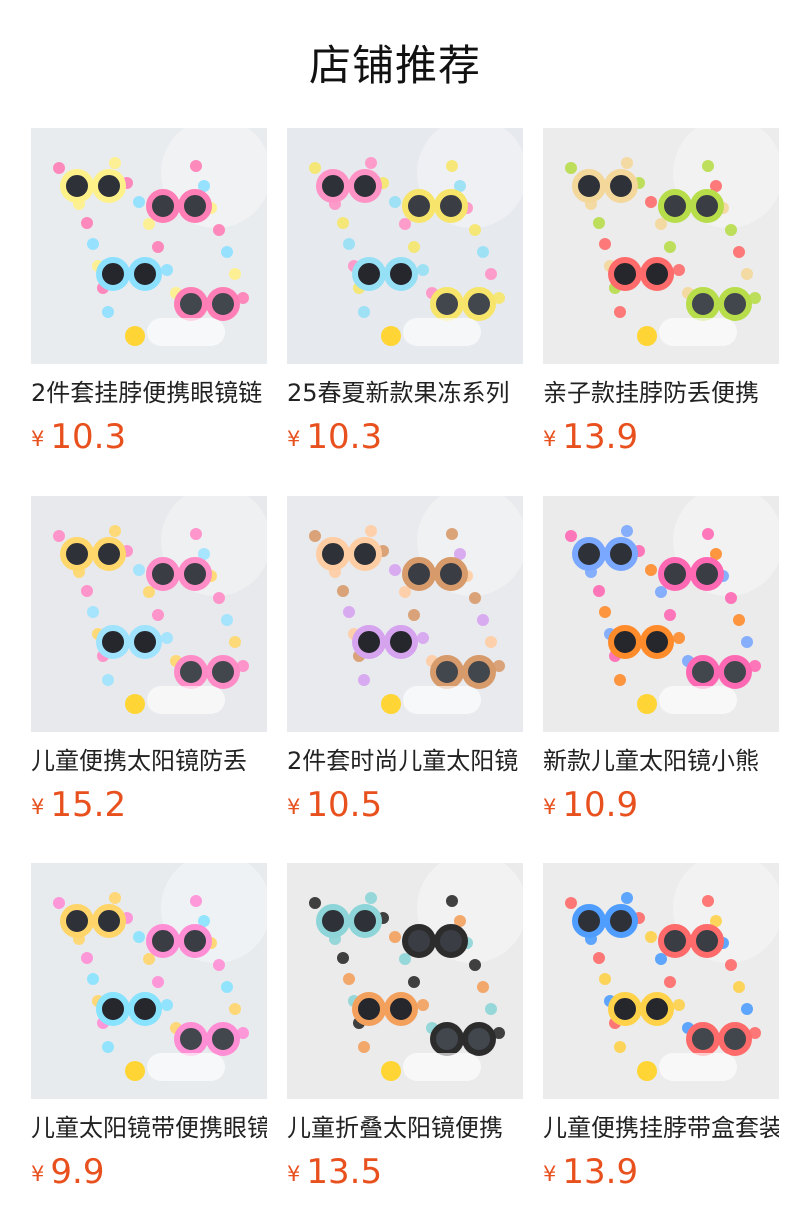 The width and height of the screenshot is (790, 1230). What do you see at coordinates (77, 1172) in the screenshot?
I see `price-amount: 9.9` at bounding box center [77, 1172].